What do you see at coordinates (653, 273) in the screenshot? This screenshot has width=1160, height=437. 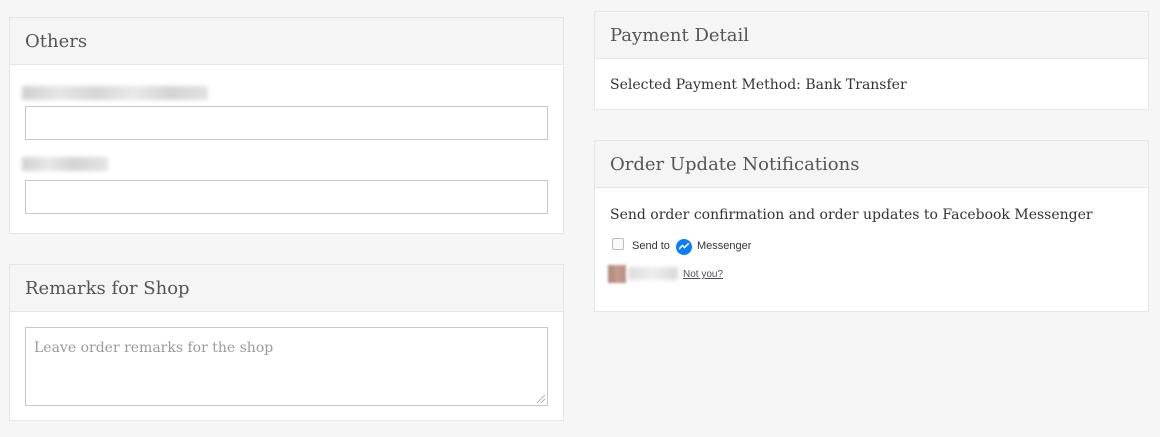 I see `redacted-user-name` at bounding box center [653, 273].